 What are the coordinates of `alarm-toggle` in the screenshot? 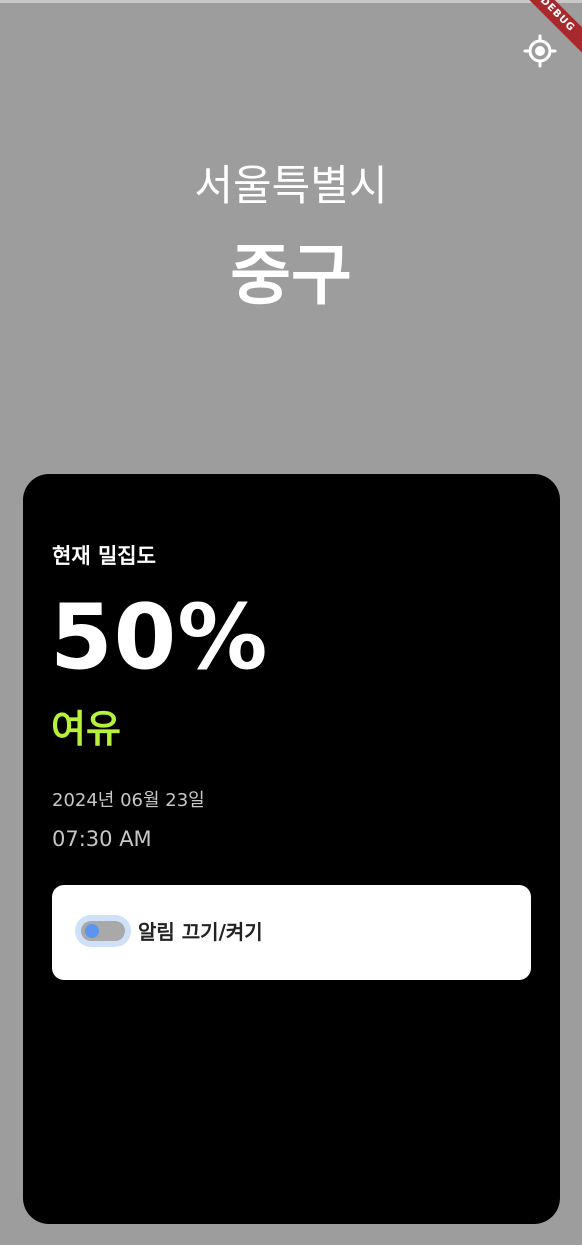 It's located at (103, 931).